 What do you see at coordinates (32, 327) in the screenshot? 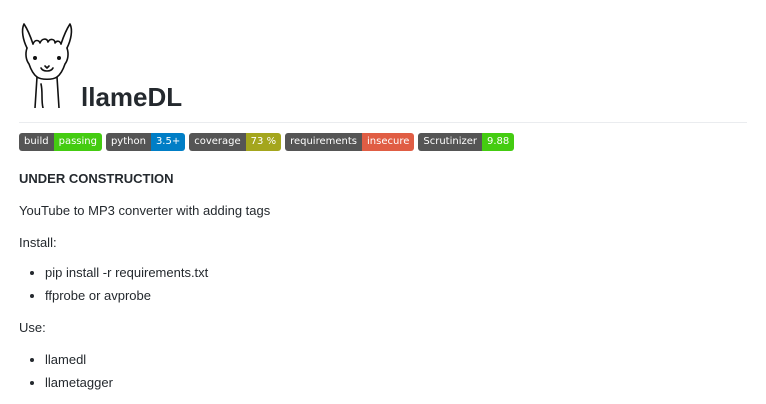
I see `use-heading: Use:` at bounding box center [32, 327].